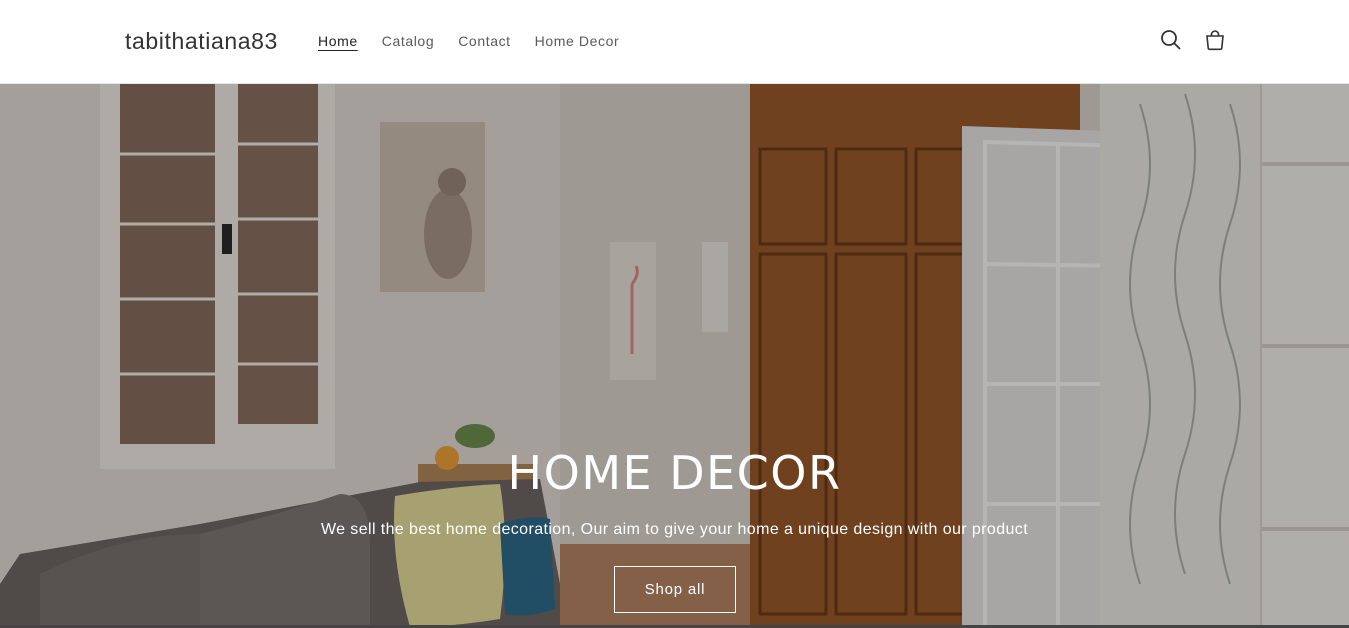  I want to click on store-logo: tabithatiana83, so click(201, 41).